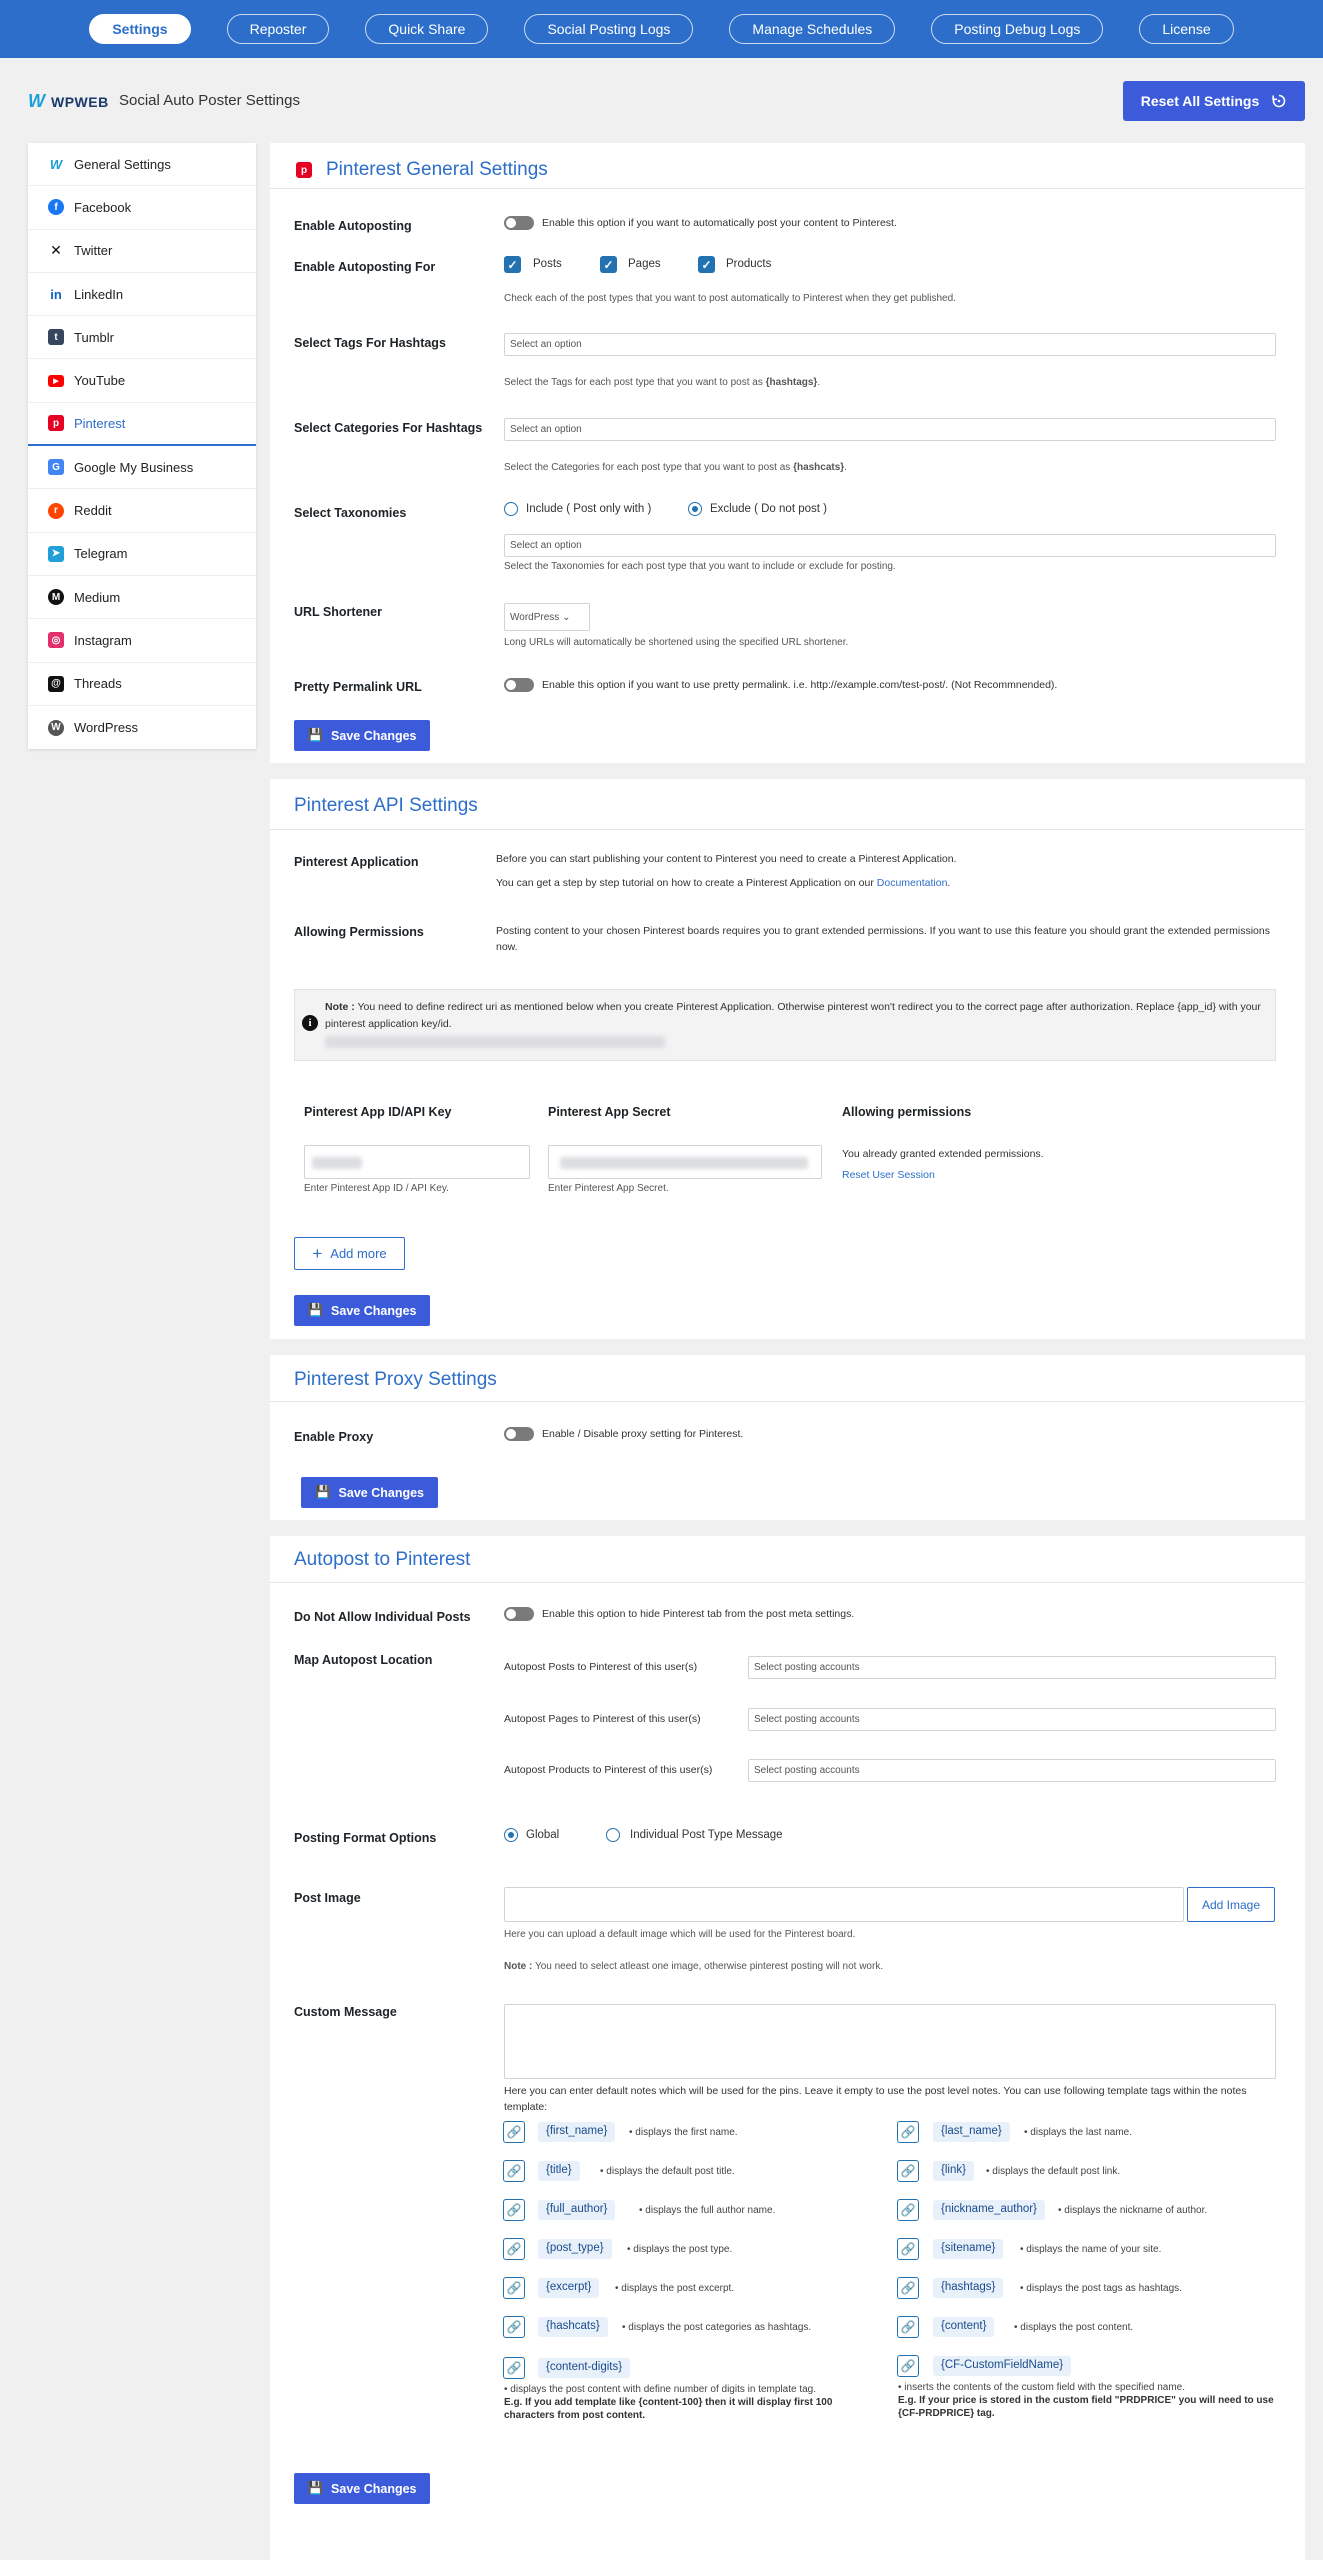  Describe the element at coordinates (310, 1023) in the screenshot. I see `info-icon: i` at that location.